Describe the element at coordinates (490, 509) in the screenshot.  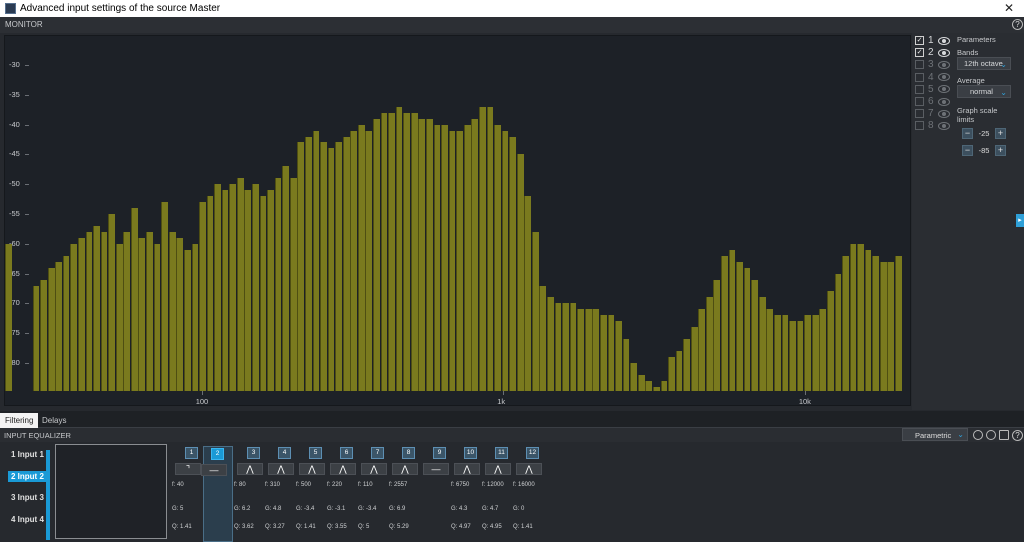
I see `filter-param-g: G: 4.7` at that location.